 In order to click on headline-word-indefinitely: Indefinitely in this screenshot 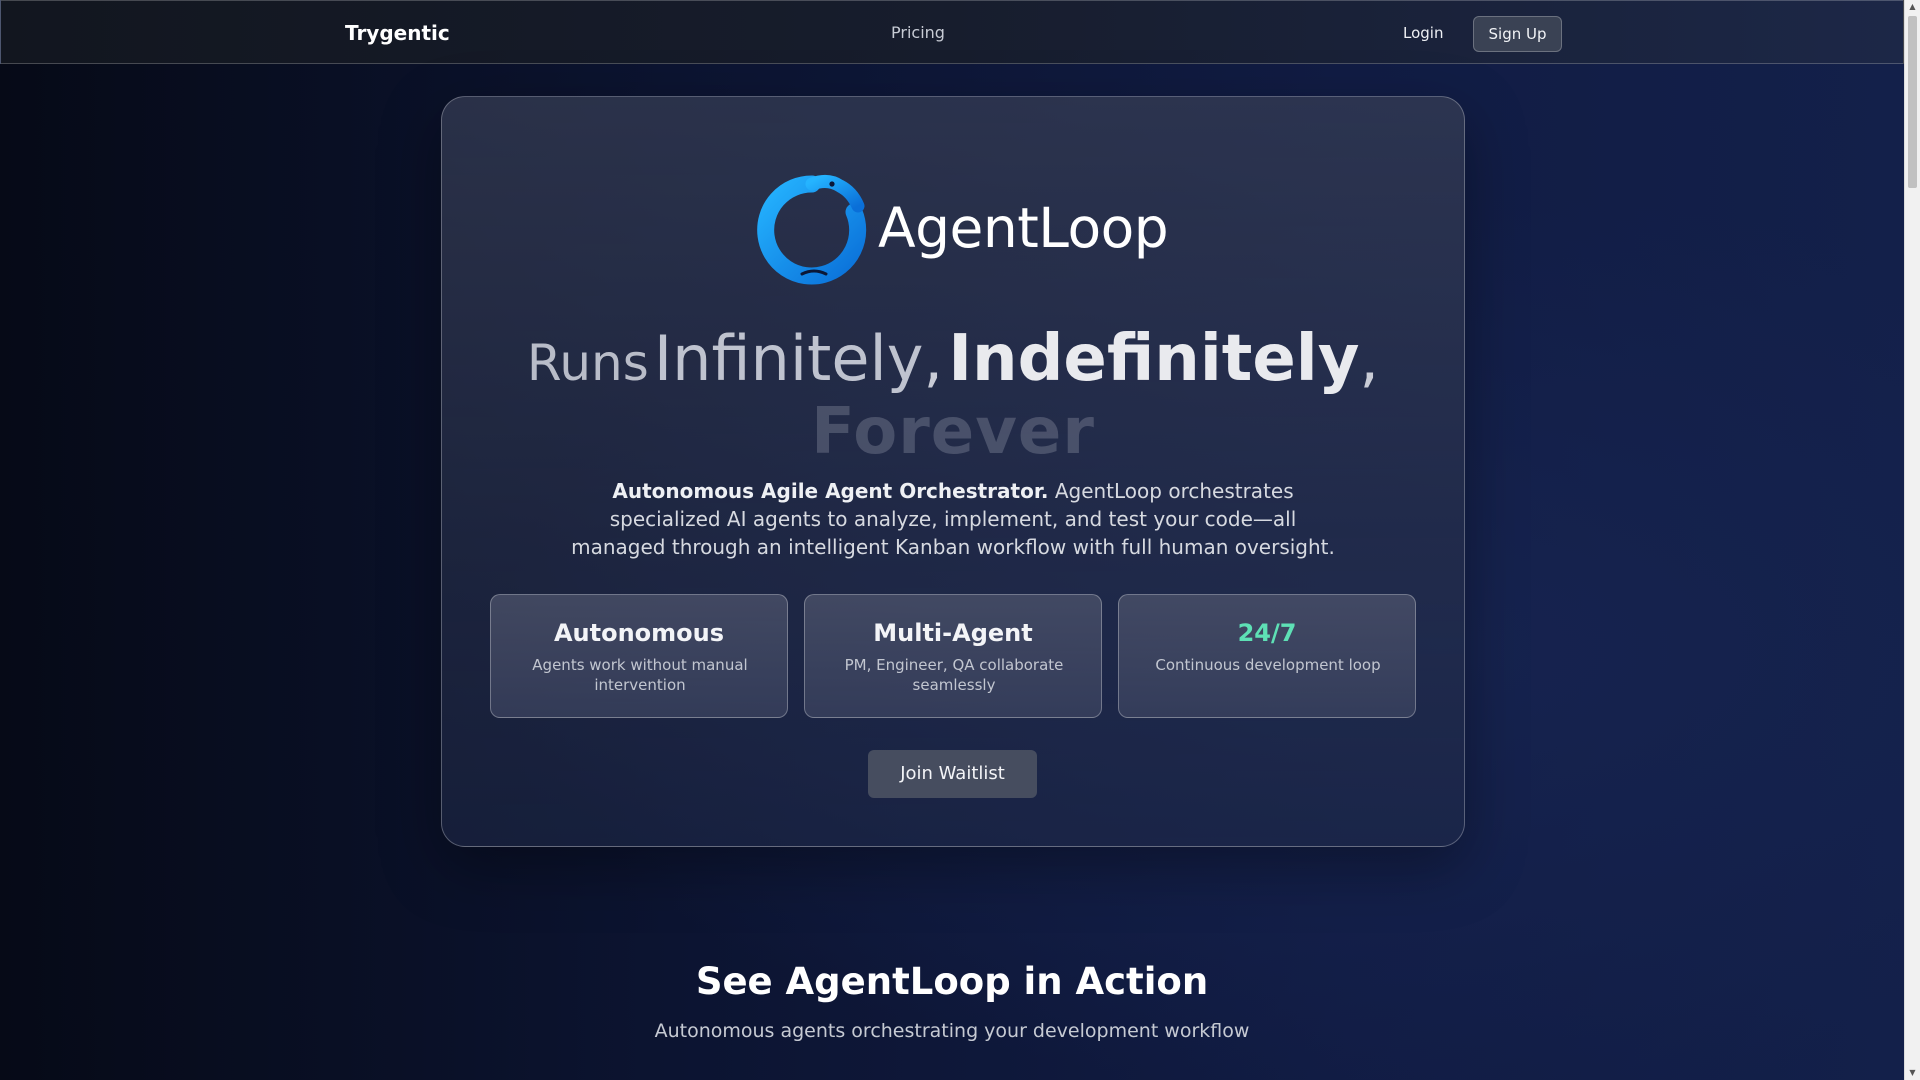, I will do `click(1154, 359)`.